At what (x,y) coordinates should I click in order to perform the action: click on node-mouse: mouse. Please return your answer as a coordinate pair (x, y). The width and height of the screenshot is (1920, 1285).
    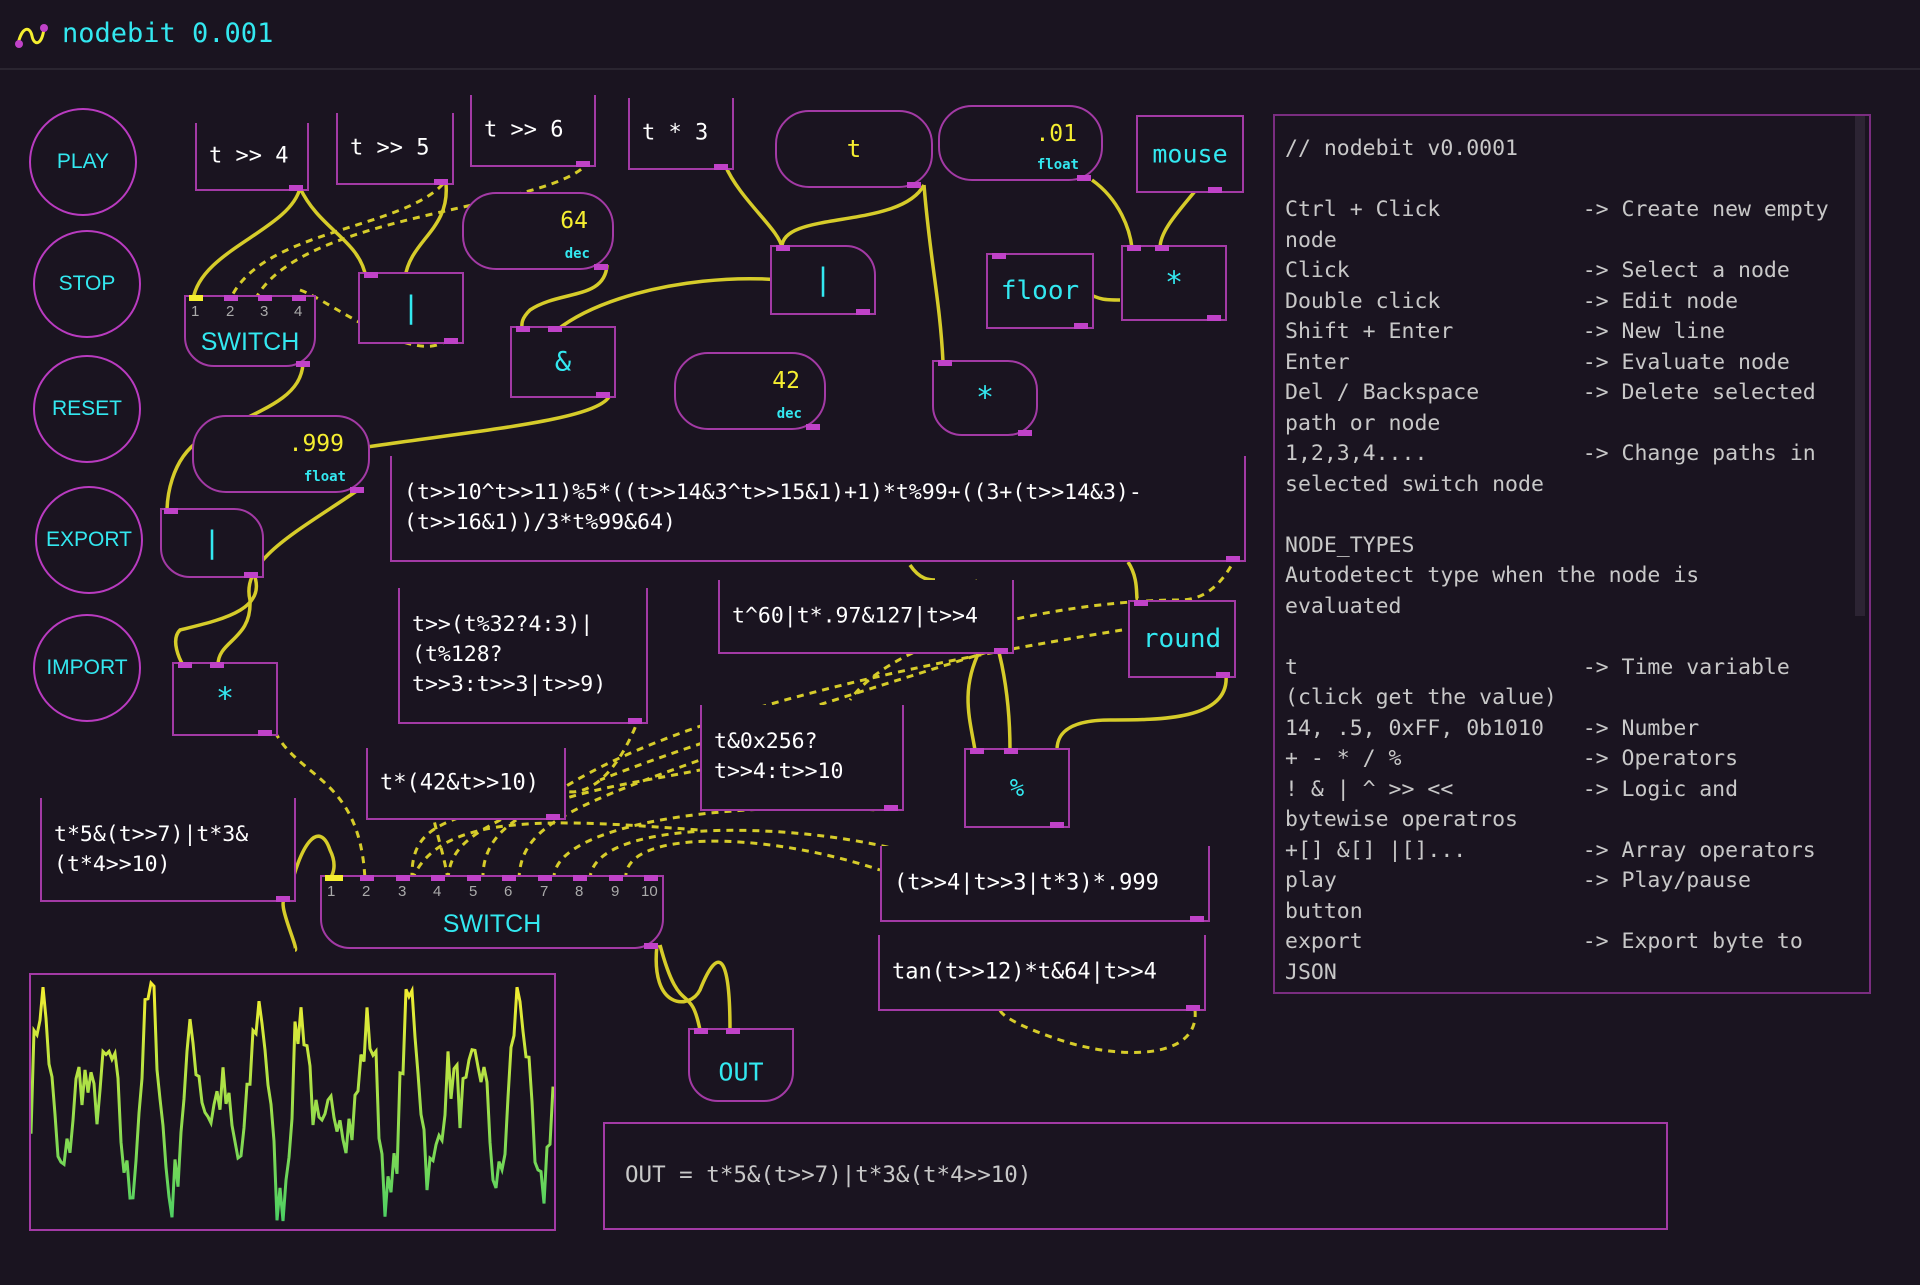
    Looking at the image, I should click on (1190, 154).